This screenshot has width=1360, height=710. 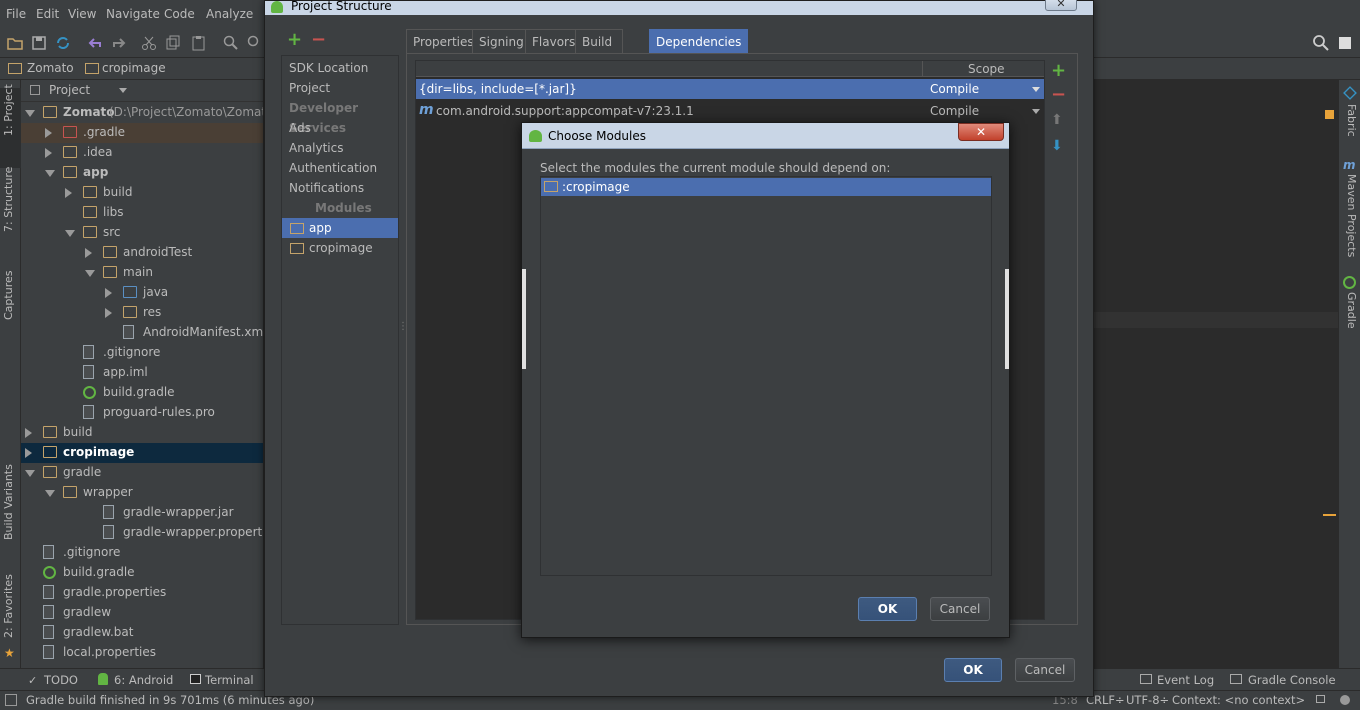 I want to click on tree-item: Zomato (D:\Project\Zomato\Zomato), so click(x=149, y=113).